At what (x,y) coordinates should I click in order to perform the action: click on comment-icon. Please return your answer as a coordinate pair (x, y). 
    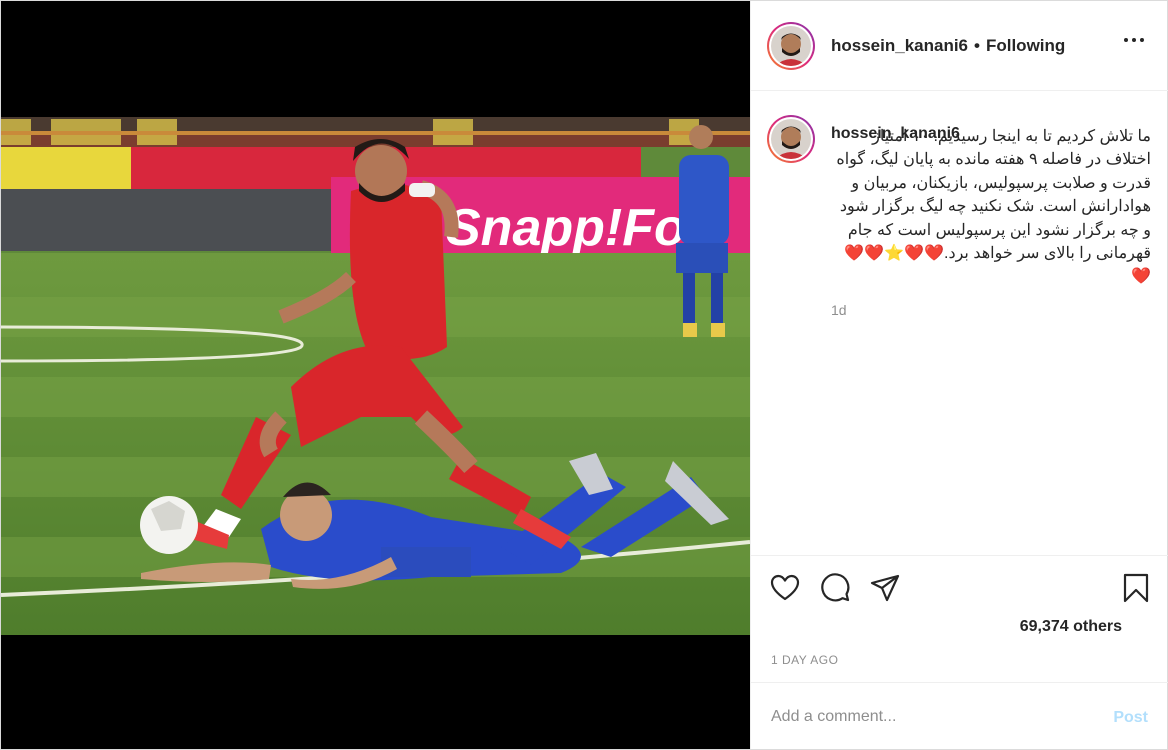
    Looking at the image, I should click on (835, 588).